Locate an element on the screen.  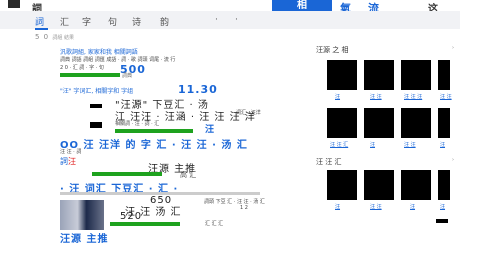
tab-bar: 詞 汇 字 句 诗 韵 · · is located at coordinates (230, 20).